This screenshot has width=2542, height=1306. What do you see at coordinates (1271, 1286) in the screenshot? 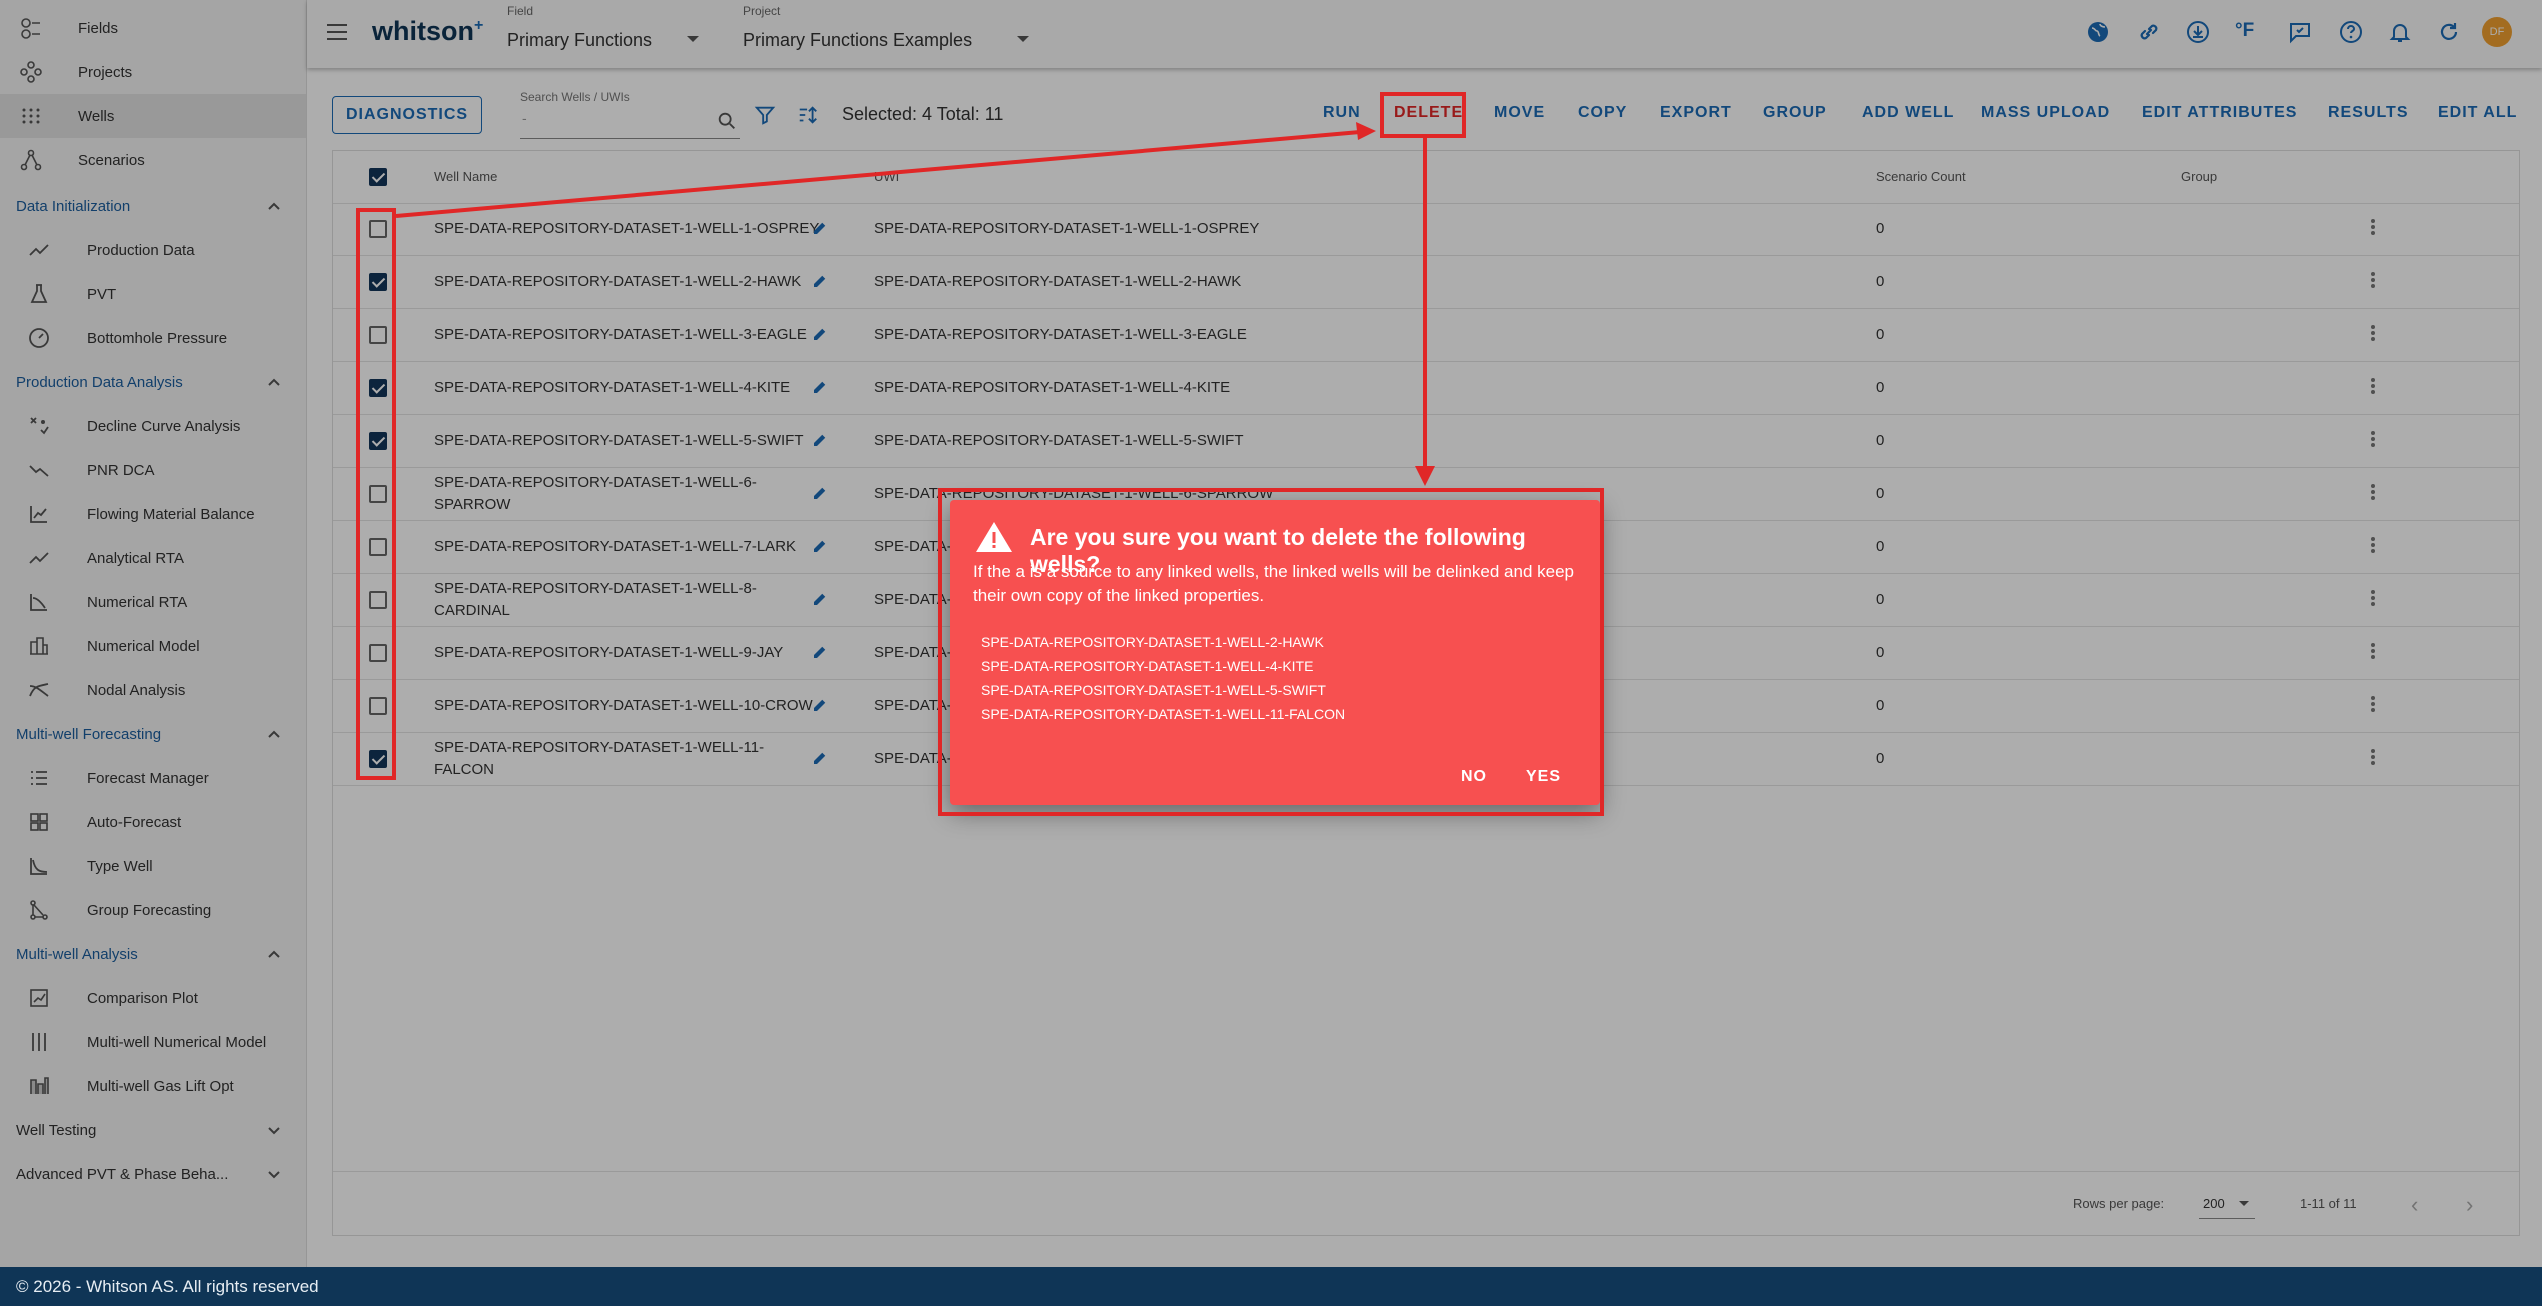
I see `footer: © 2026 - Whitson AS. All rights reserved` at bounding box center [1271, 1286].